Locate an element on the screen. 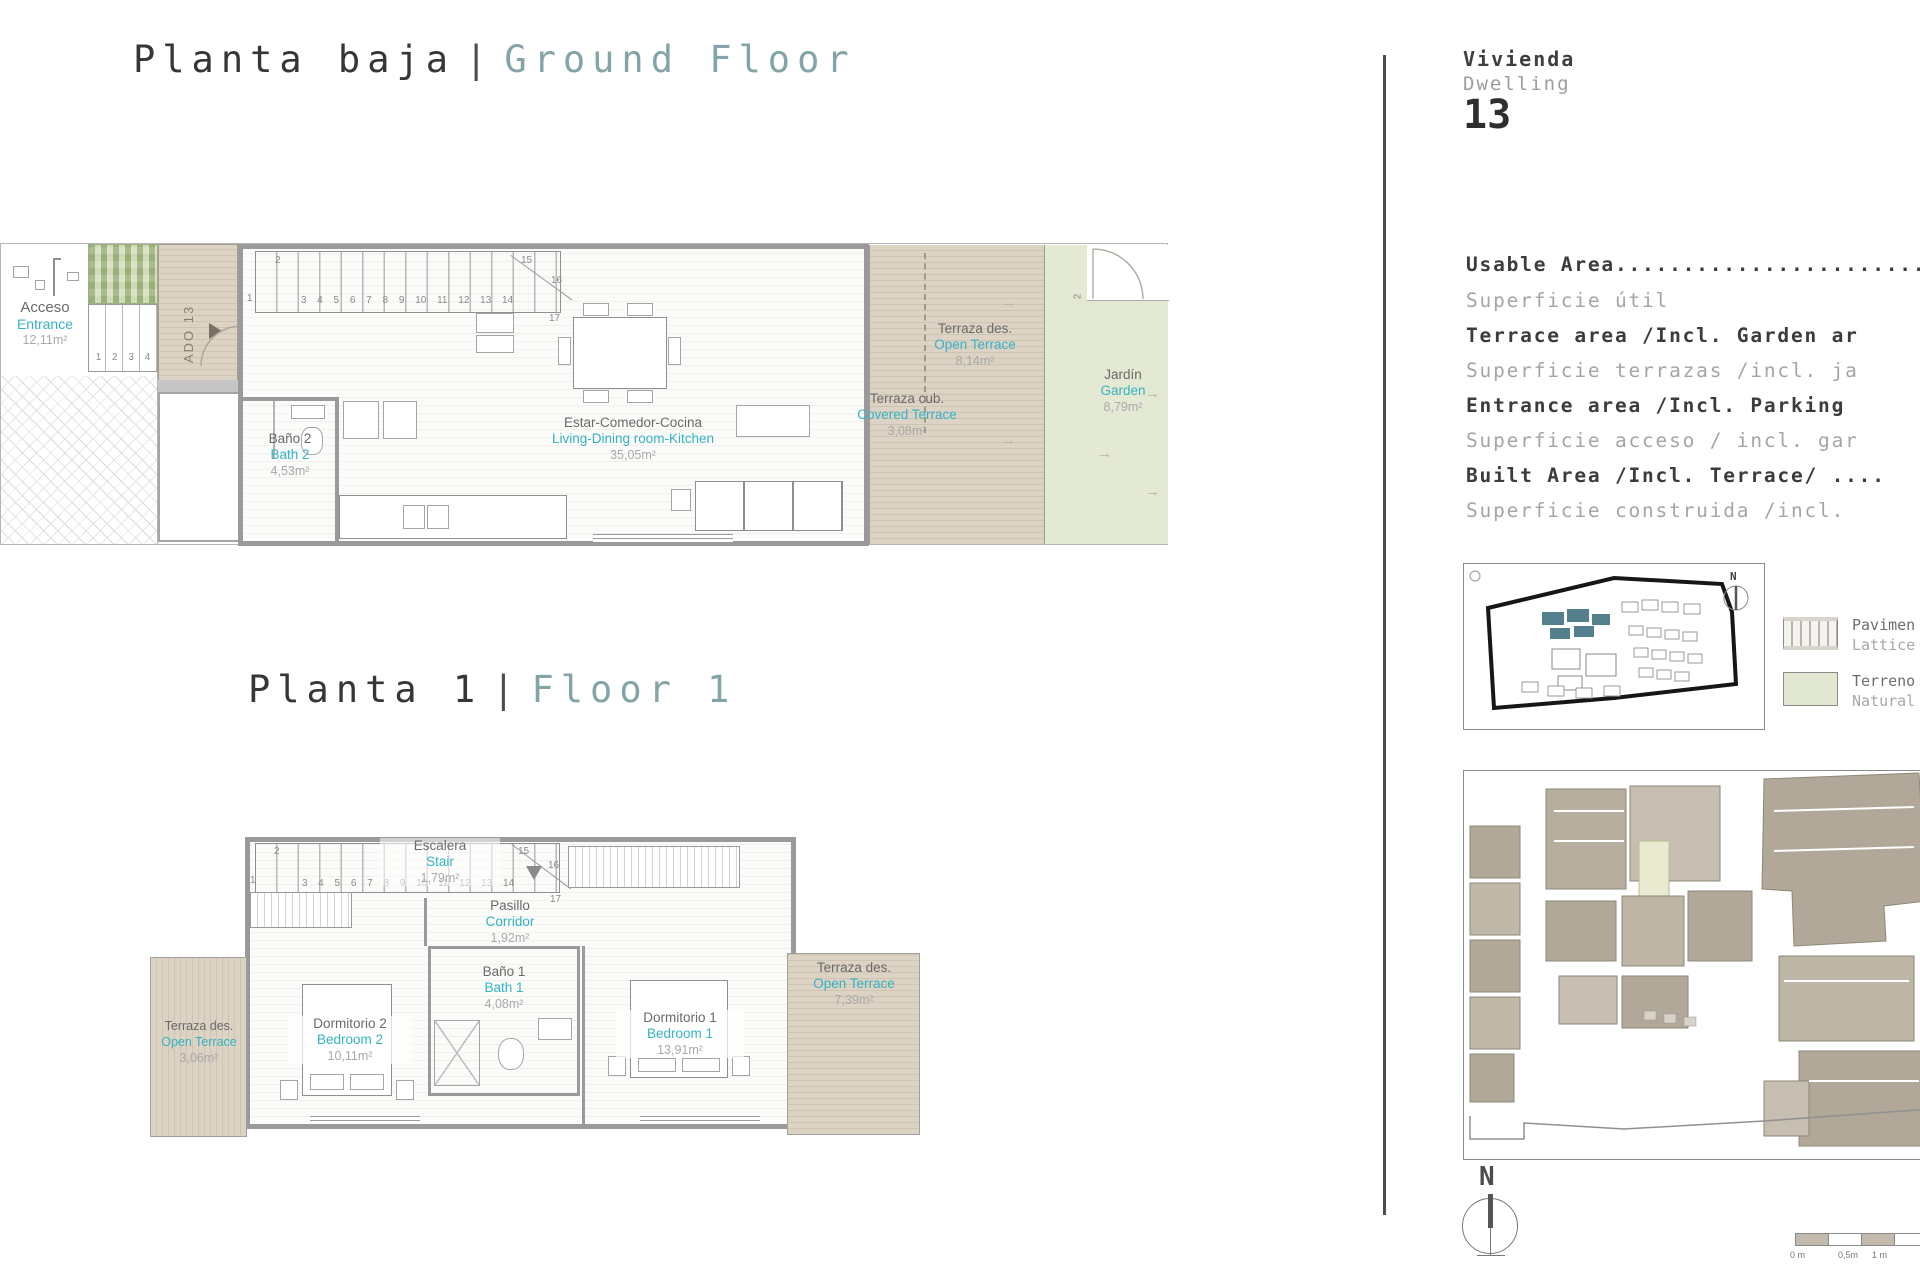  room-name-en: Bedroom 2 is located at coordinates (350, 1039).